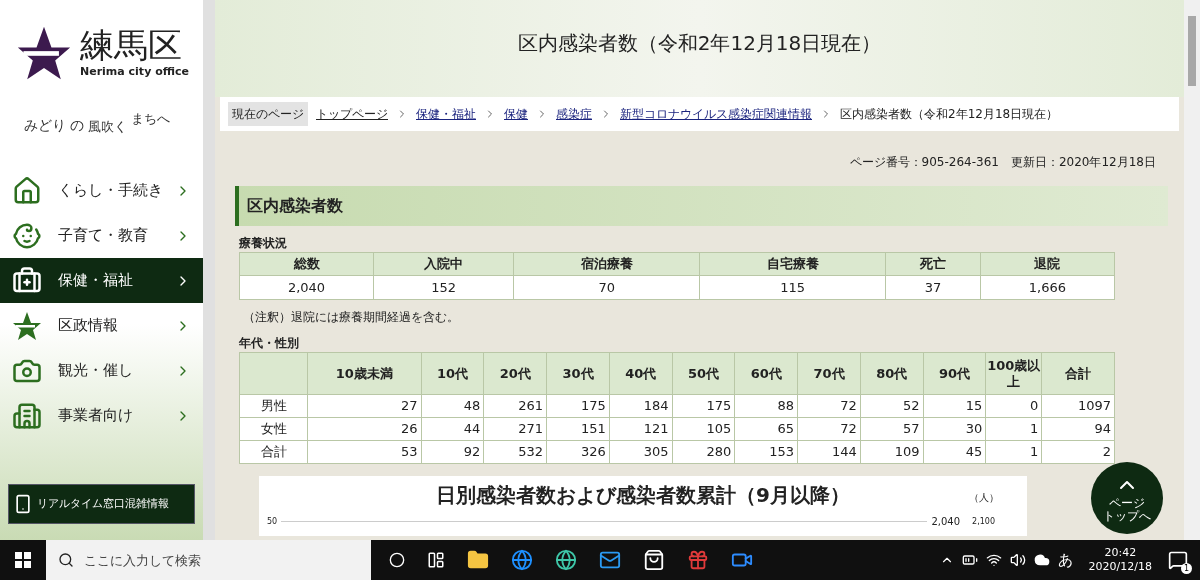  What do you see at coordinates (716, 114) in the screenshot?
I see `breadcrumb-link: 新型コロナウイルス感染症関連情報` at bounding box center [716, 114].